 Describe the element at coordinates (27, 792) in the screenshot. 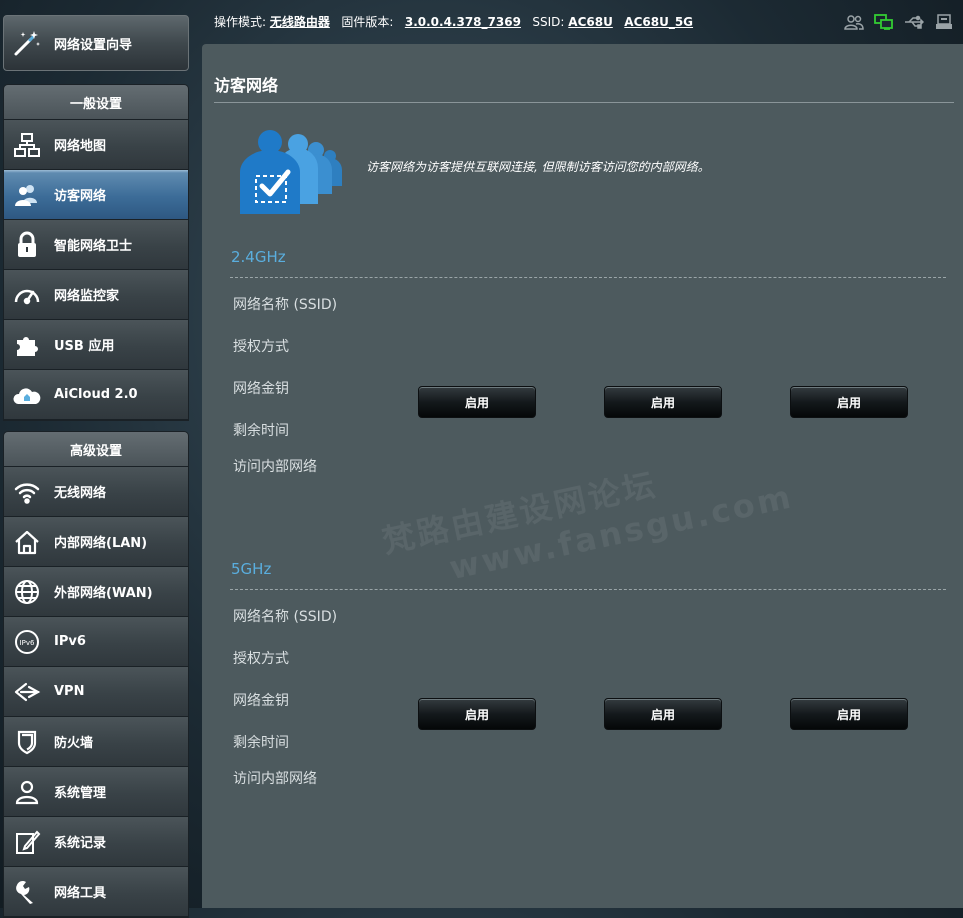

I see `user-admin-icon` at that location.